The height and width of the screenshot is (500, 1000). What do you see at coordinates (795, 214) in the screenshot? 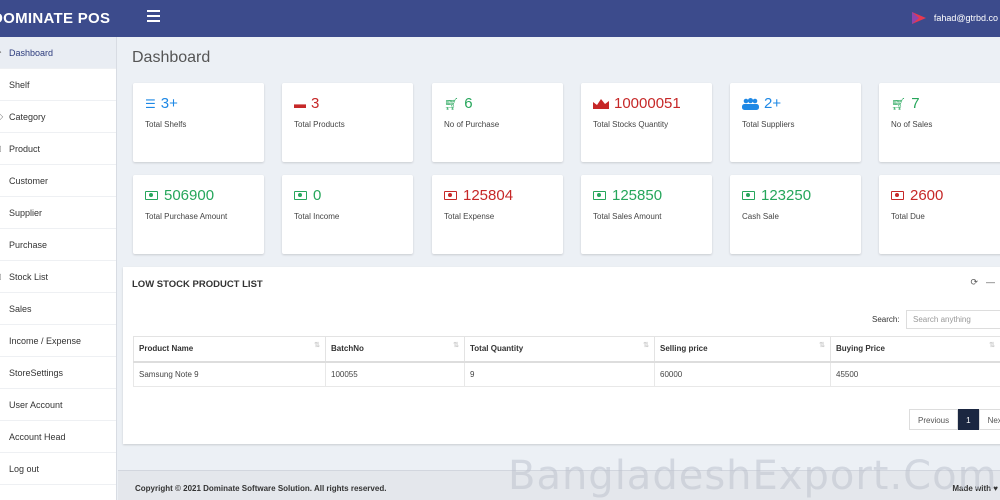
I see `stat-card-cash-sale: 123250 Cash Sale` at bounding box center [795, 214].